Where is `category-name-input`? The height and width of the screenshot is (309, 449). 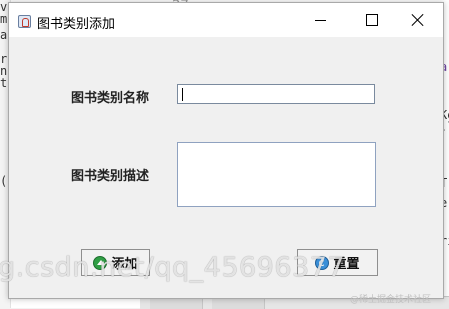 category-name-input is located at coordinates (276, 94).